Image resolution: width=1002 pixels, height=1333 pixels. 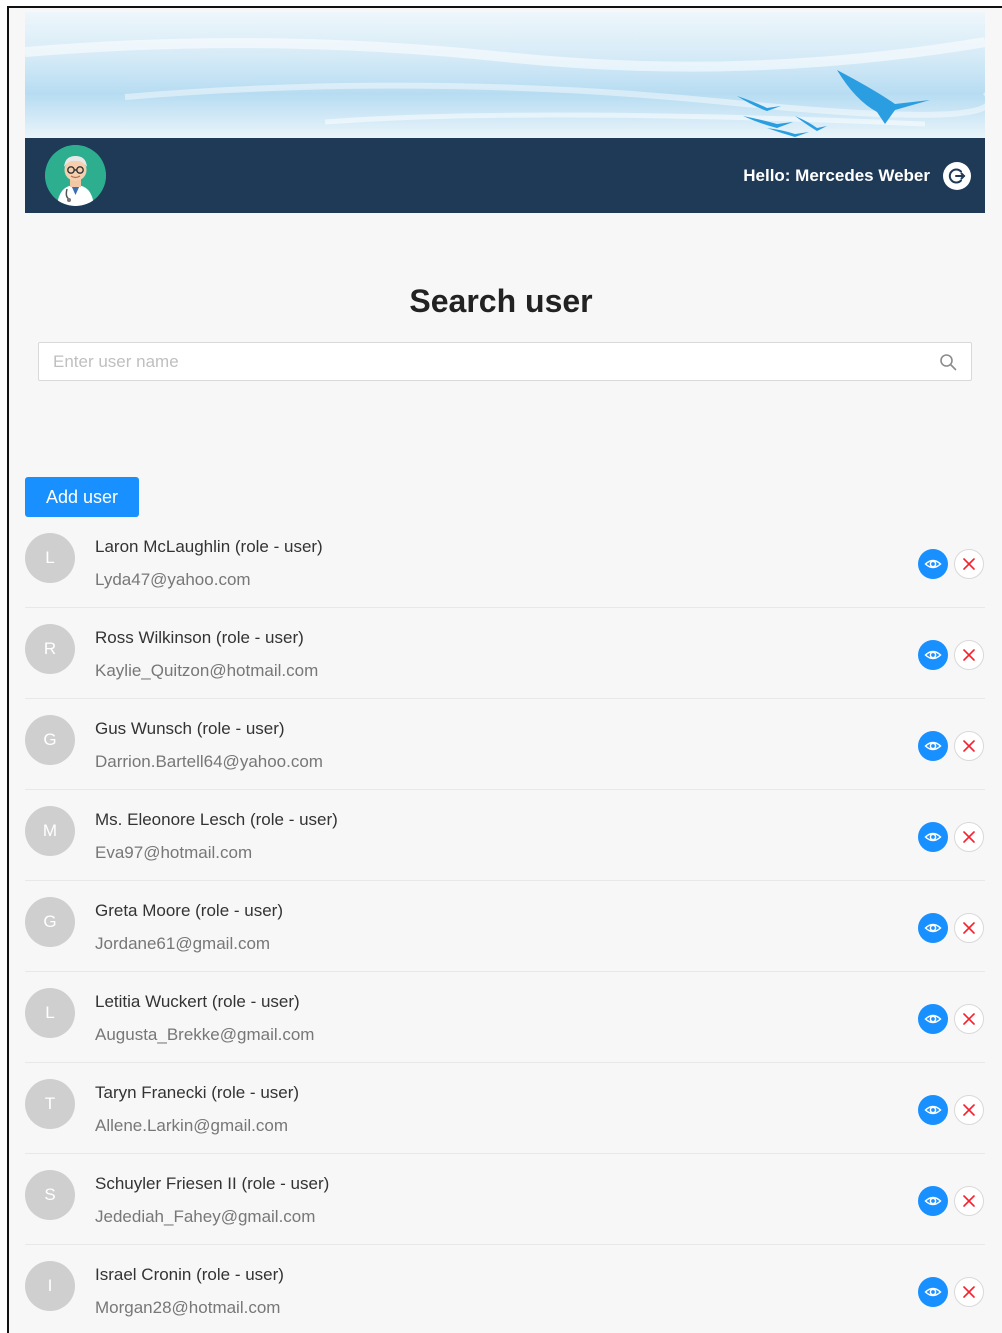 What do you see at coordinates (173, 579) in the screenshot?
I see `user-email: Lyda47@yahoo.com` at bounding box center [173, 579].